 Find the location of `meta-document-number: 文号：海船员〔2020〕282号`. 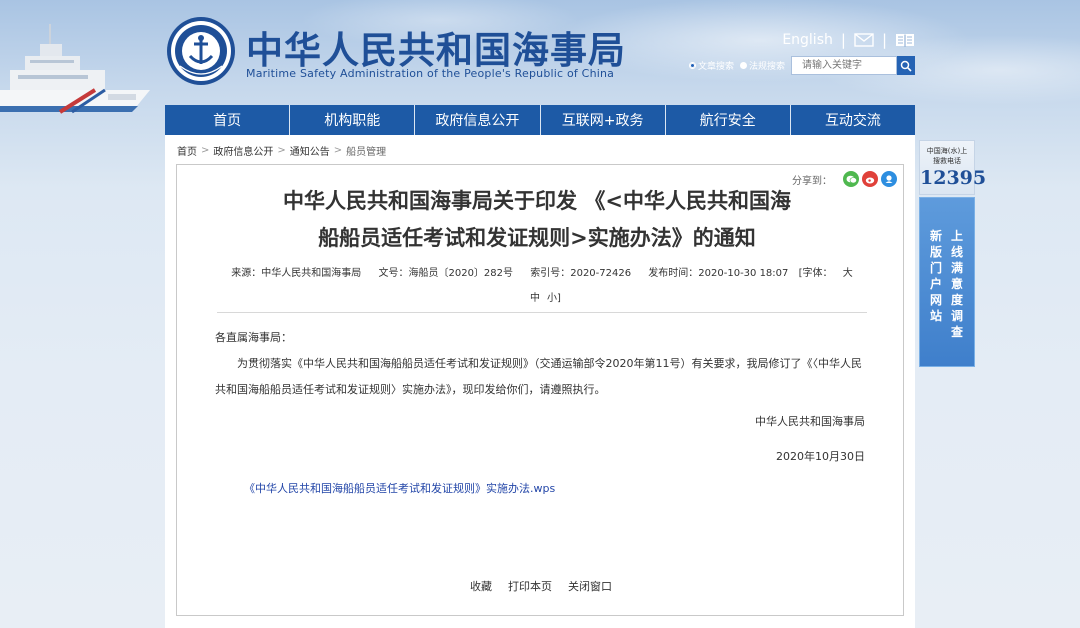

meta-document-number: 文号：海船员〔2020〕282号 is located at coordinates (446, 273).